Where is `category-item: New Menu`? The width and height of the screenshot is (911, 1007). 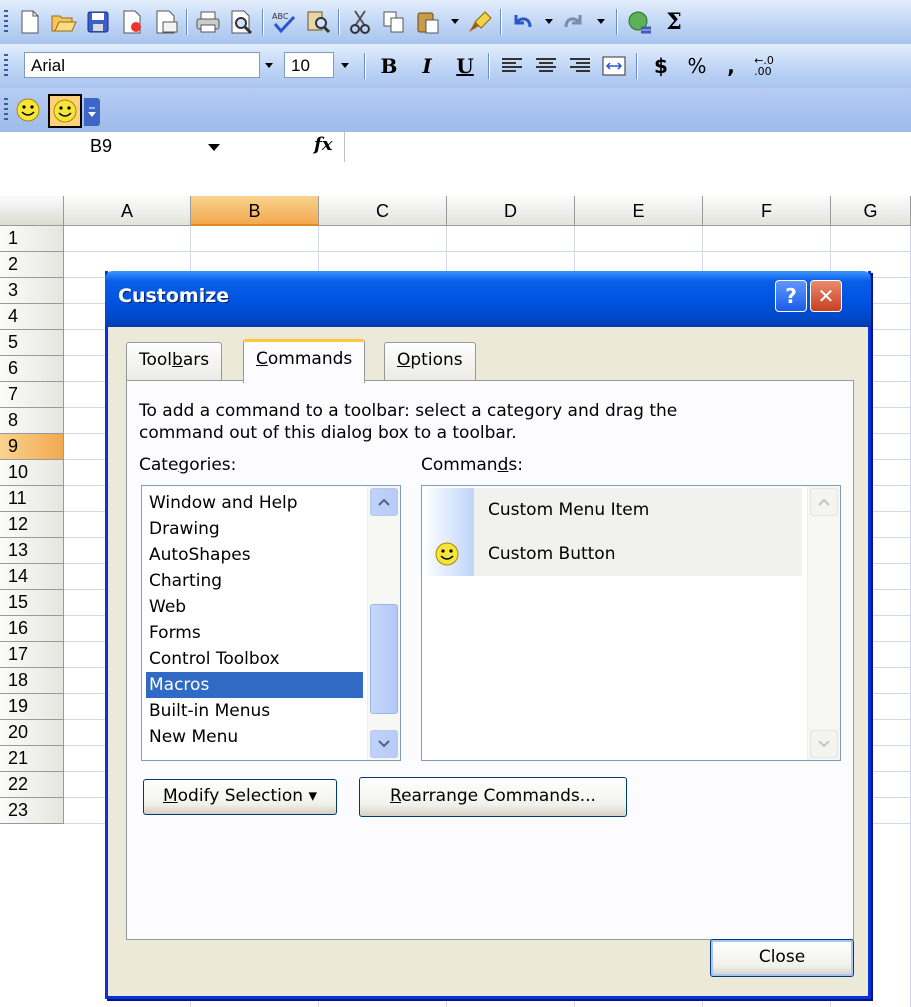
category-item: New Menu is located at coordinates (254, 737).